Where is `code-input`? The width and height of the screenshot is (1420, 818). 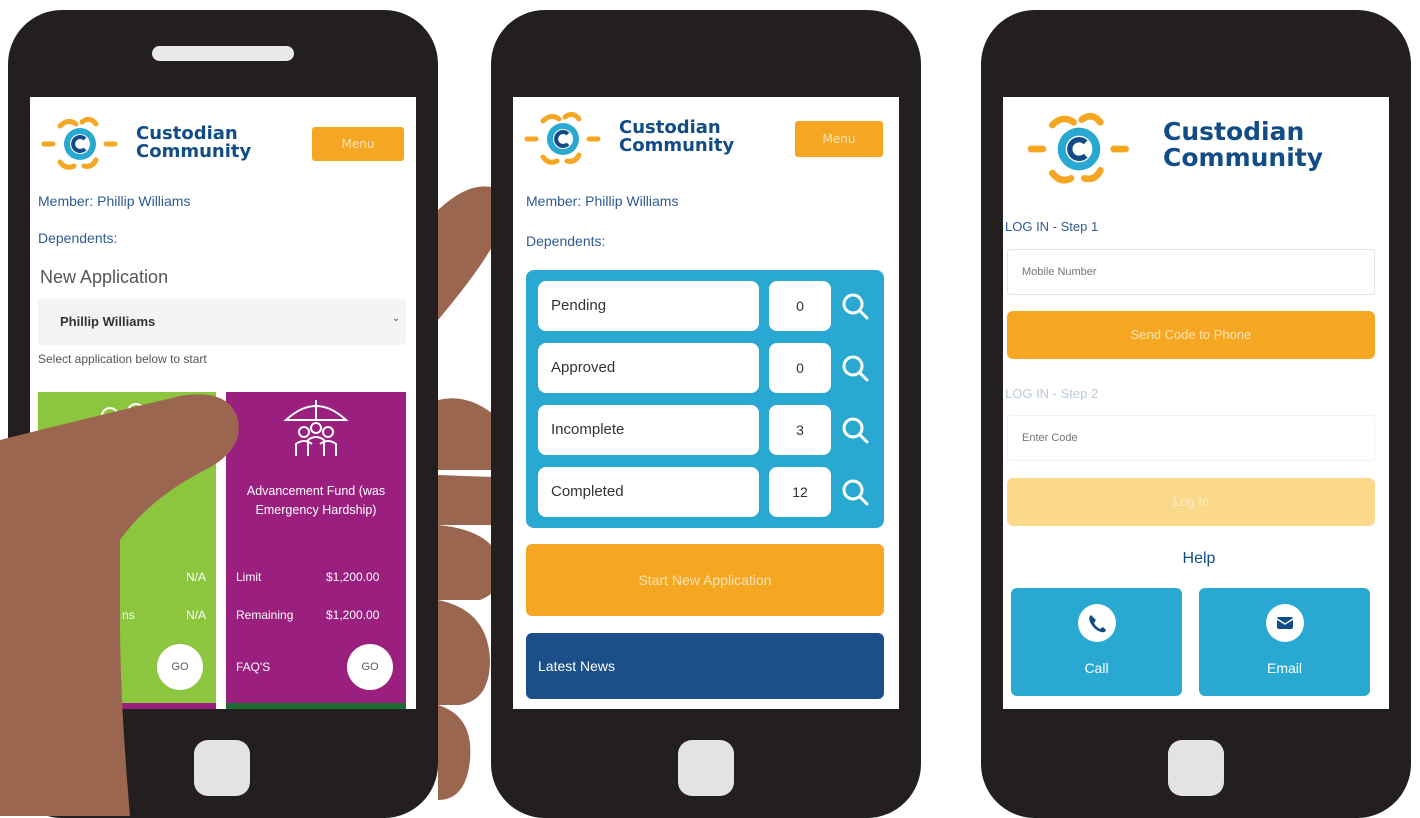 code-input is located at coordinates (1191, 438).